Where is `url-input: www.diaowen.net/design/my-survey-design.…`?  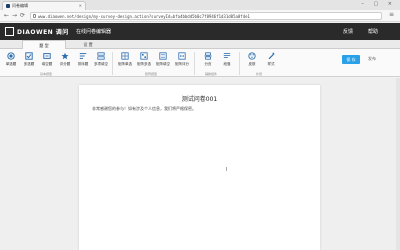 url-input: www.diaowen.net/design/my-survey-design.… is located at coordinates (206, 16).